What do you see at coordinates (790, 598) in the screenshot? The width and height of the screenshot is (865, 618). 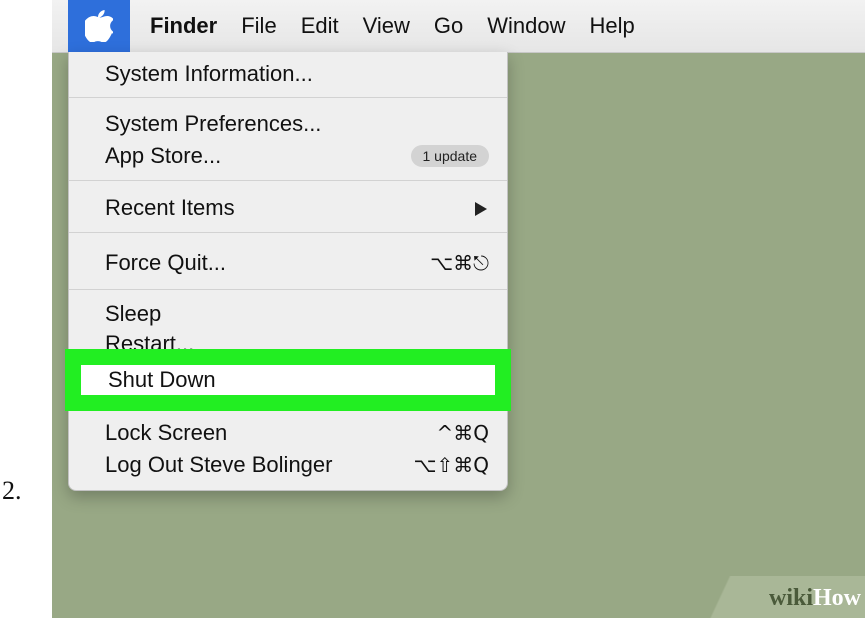 I see `watermark-wiki: wiki` at bounding box center [790, 598].